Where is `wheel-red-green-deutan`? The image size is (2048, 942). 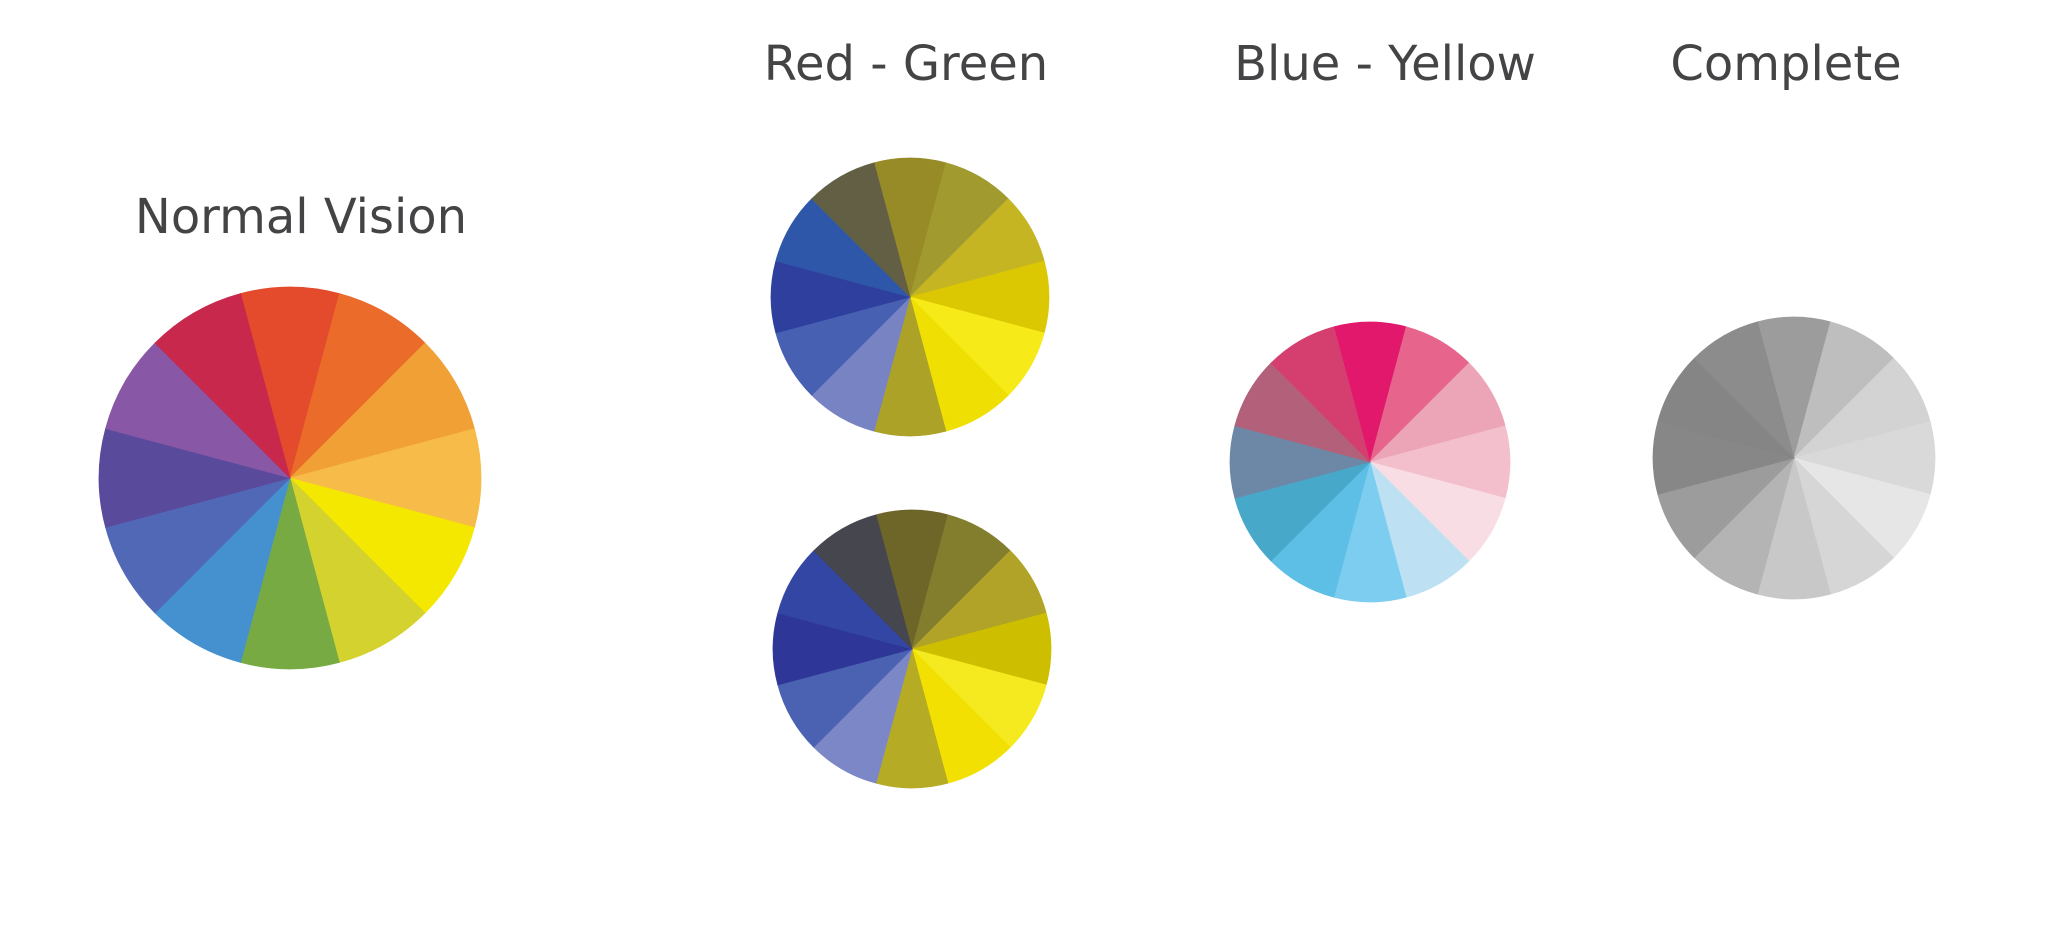
wheel-red-green-deutan is located at coordinates (912, 649).